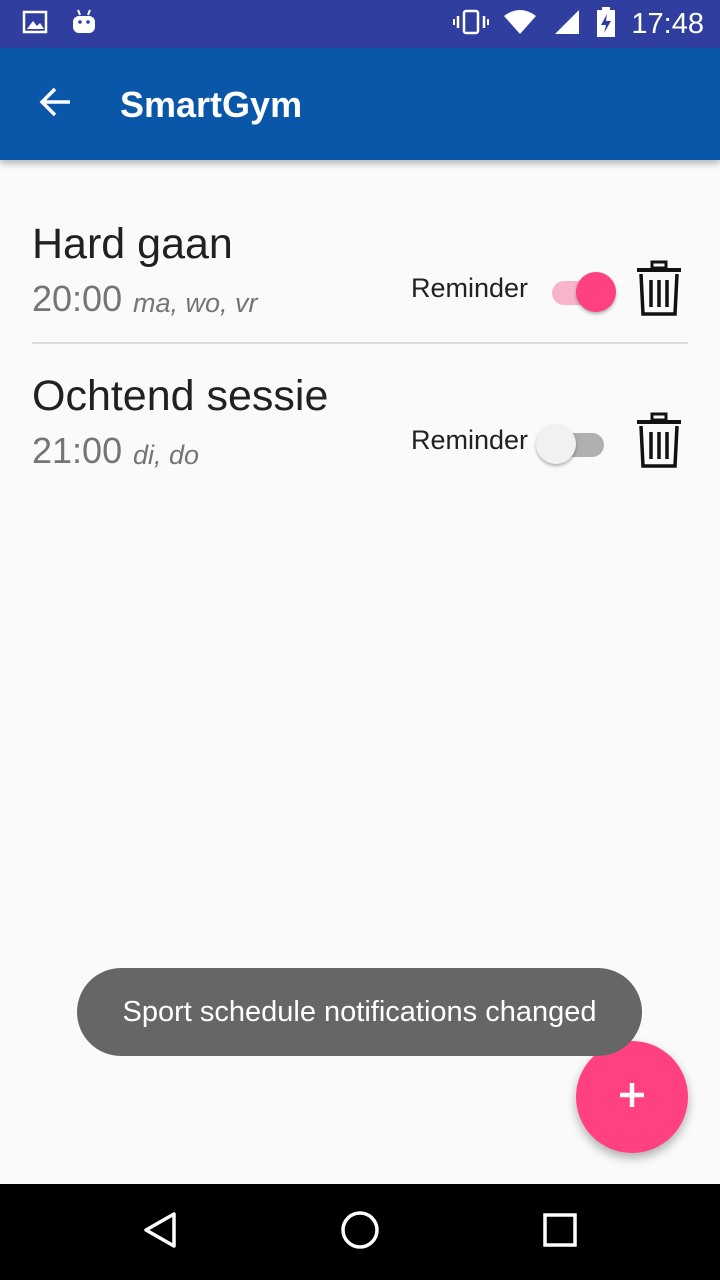 The height and width of the screenshot is (1280, 720). What do you see at coordinates (77, 298) in the screenshot?
I see `schedule-time: 20:00` at bounding box center [77, 298].